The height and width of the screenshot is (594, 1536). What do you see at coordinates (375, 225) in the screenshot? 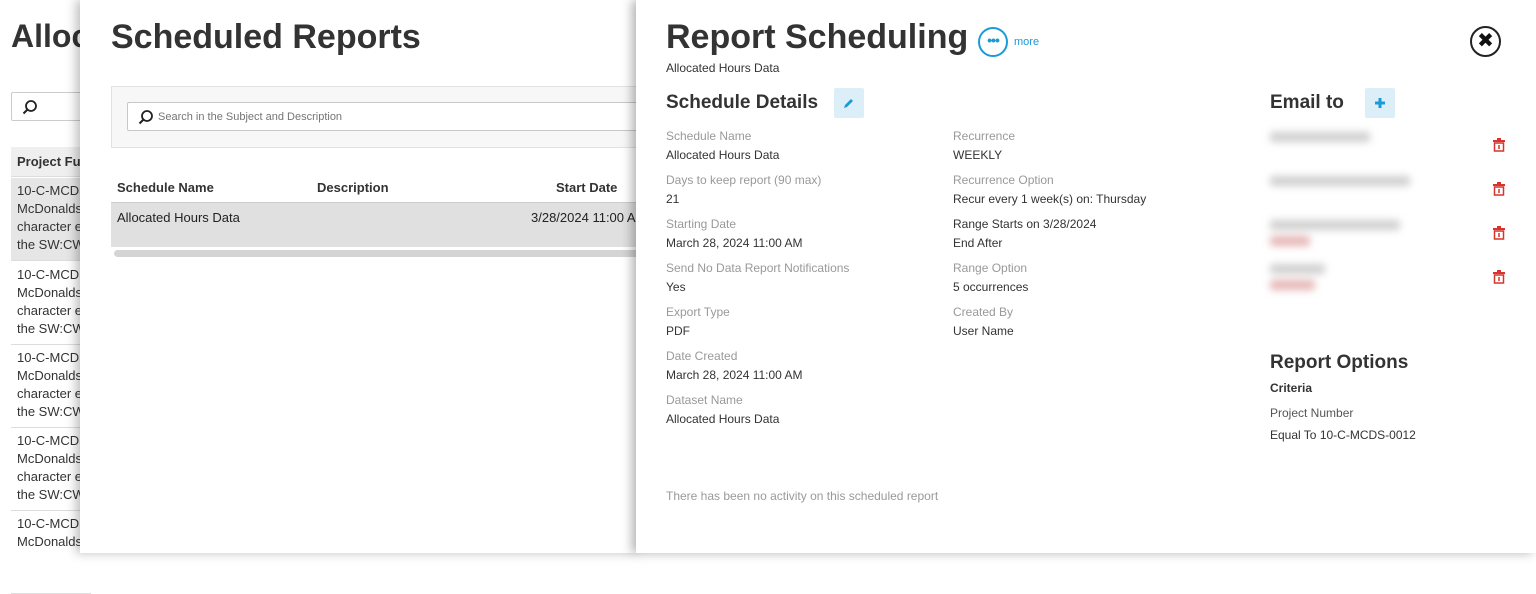
I see `table-row: Allocated Hours Data 3/28/2024 11:00 AM` at bounding box center [375, 225].